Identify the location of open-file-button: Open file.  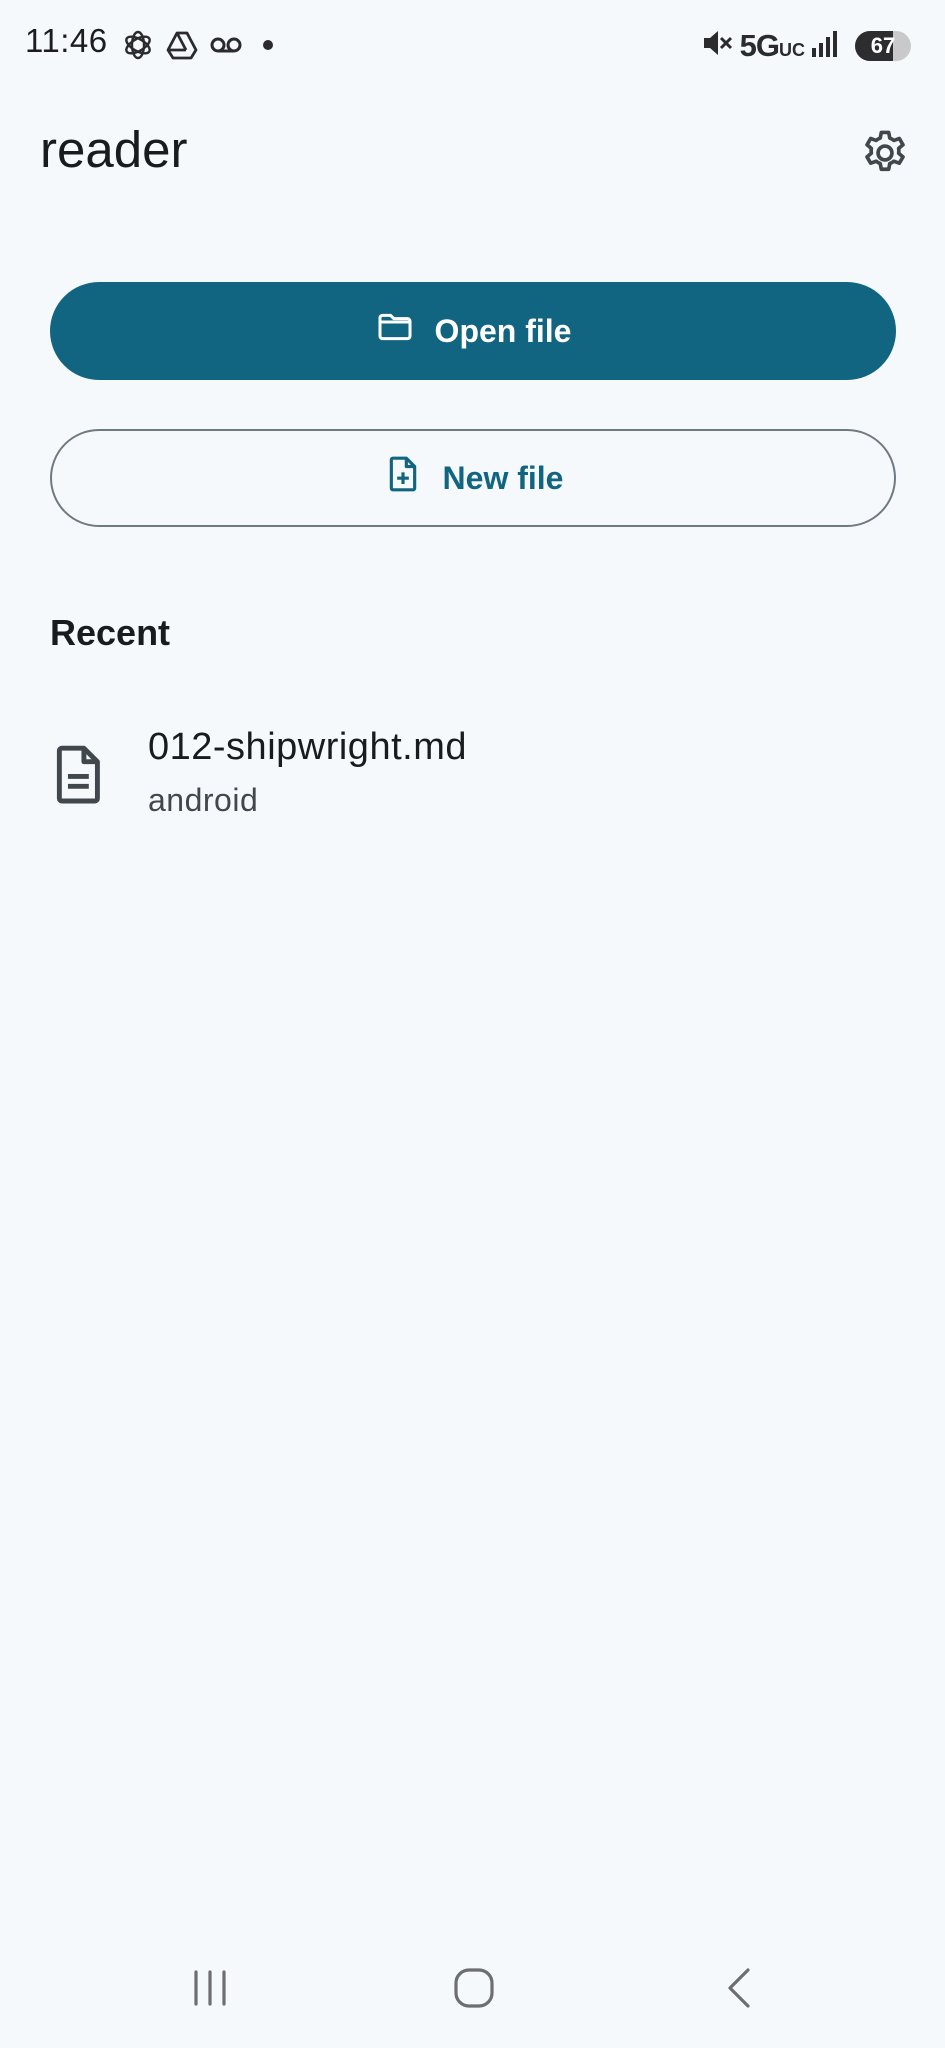
(473, 331).